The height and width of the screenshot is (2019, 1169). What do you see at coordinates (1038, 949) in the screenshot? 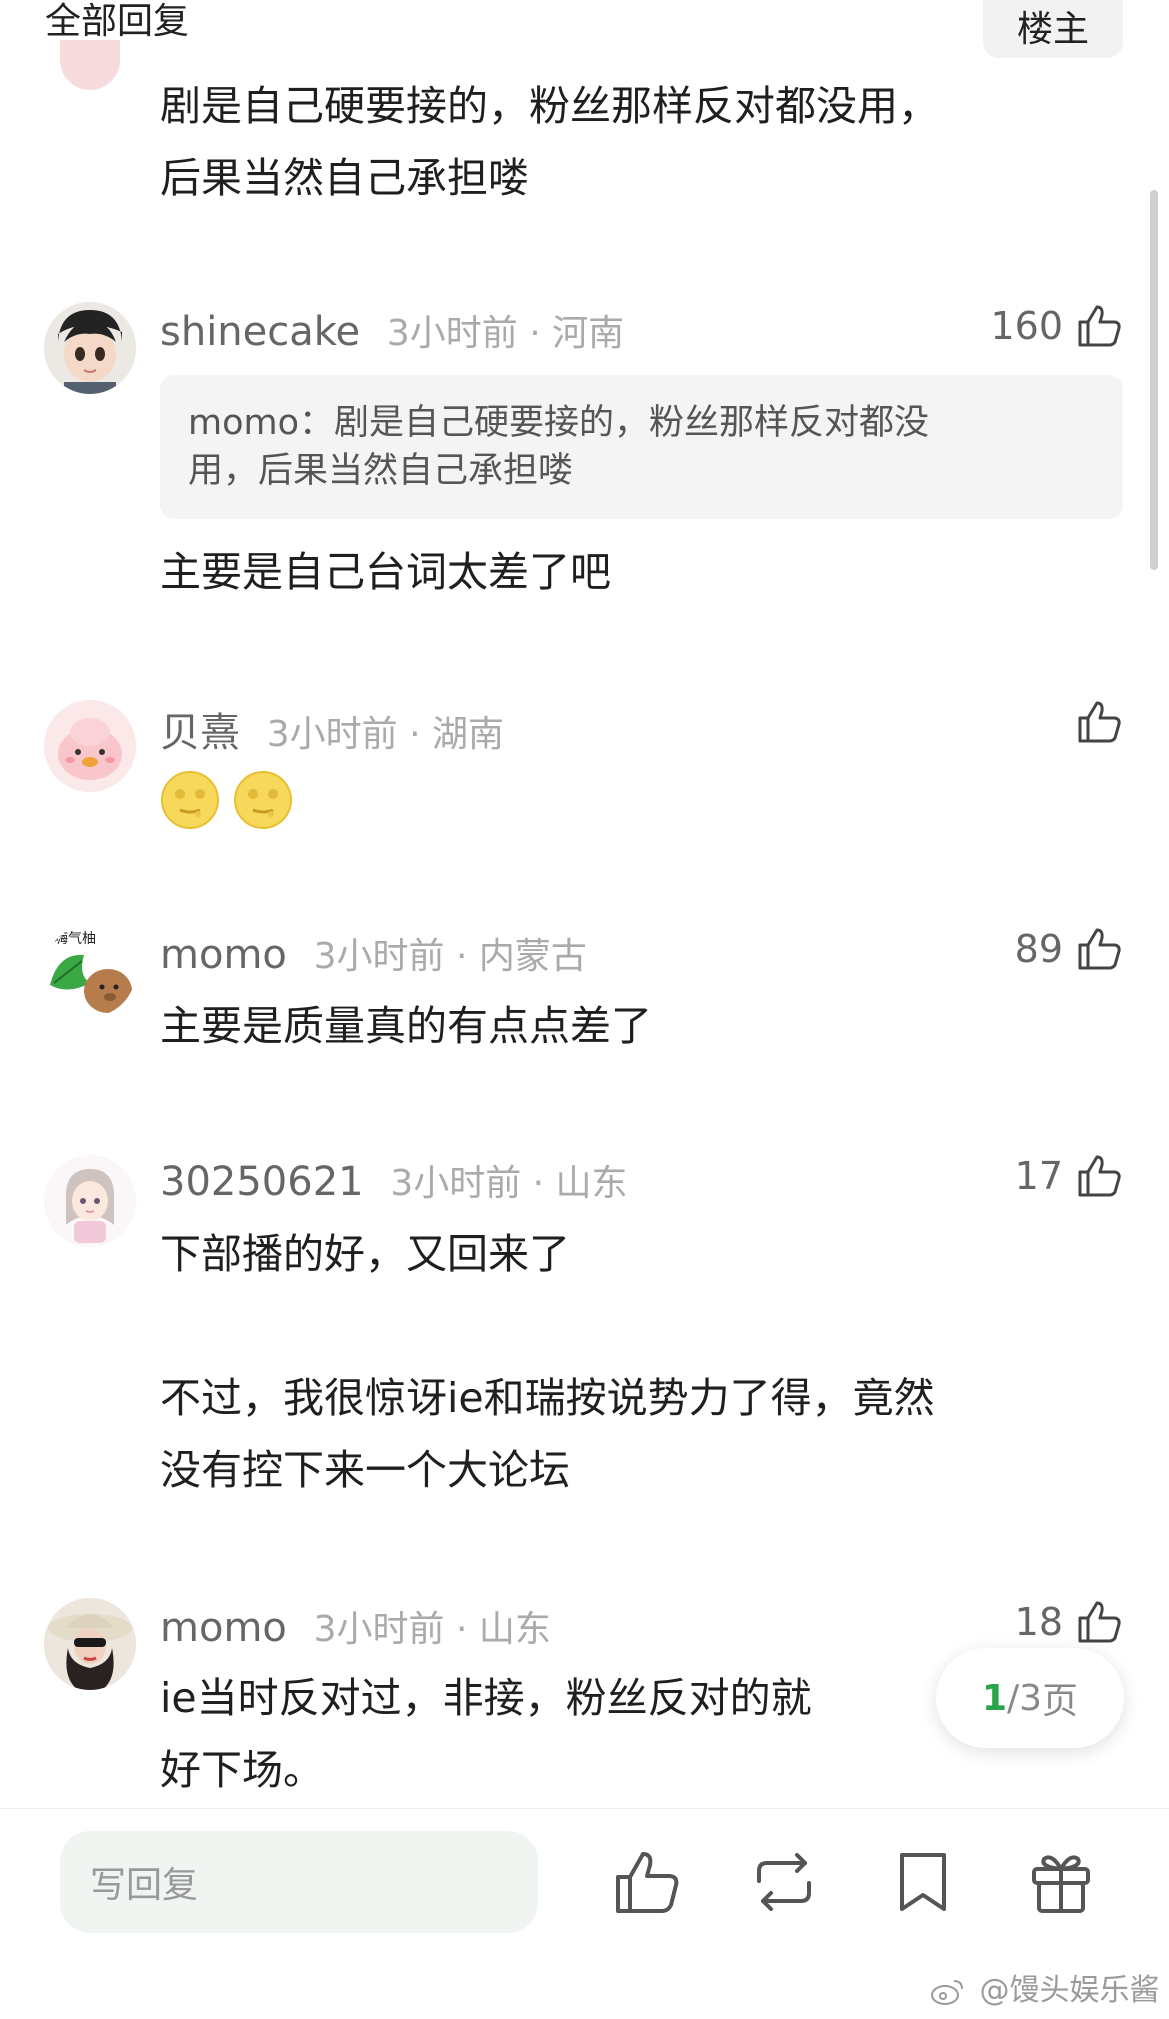
I see `like-count: 89` at bounding box center [1038, 949].